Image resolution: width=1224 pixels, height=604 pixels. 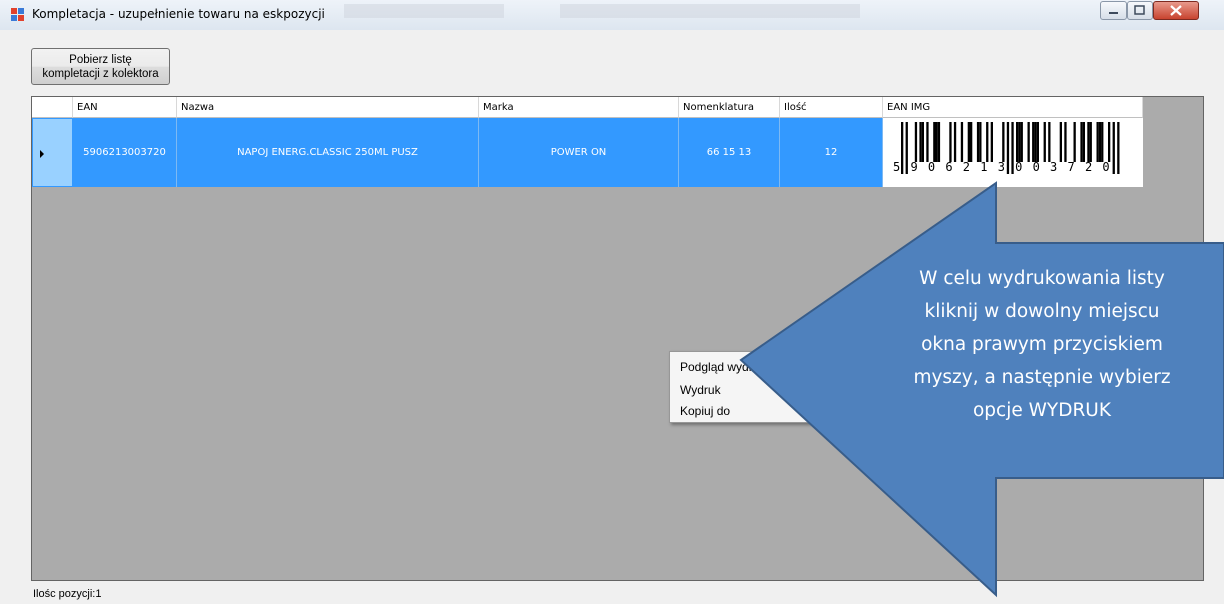 What do you see at coordinates (579, 152) in the screenshot?
I see `cell-marka: POWER ON` at bounding box center [579, 152].